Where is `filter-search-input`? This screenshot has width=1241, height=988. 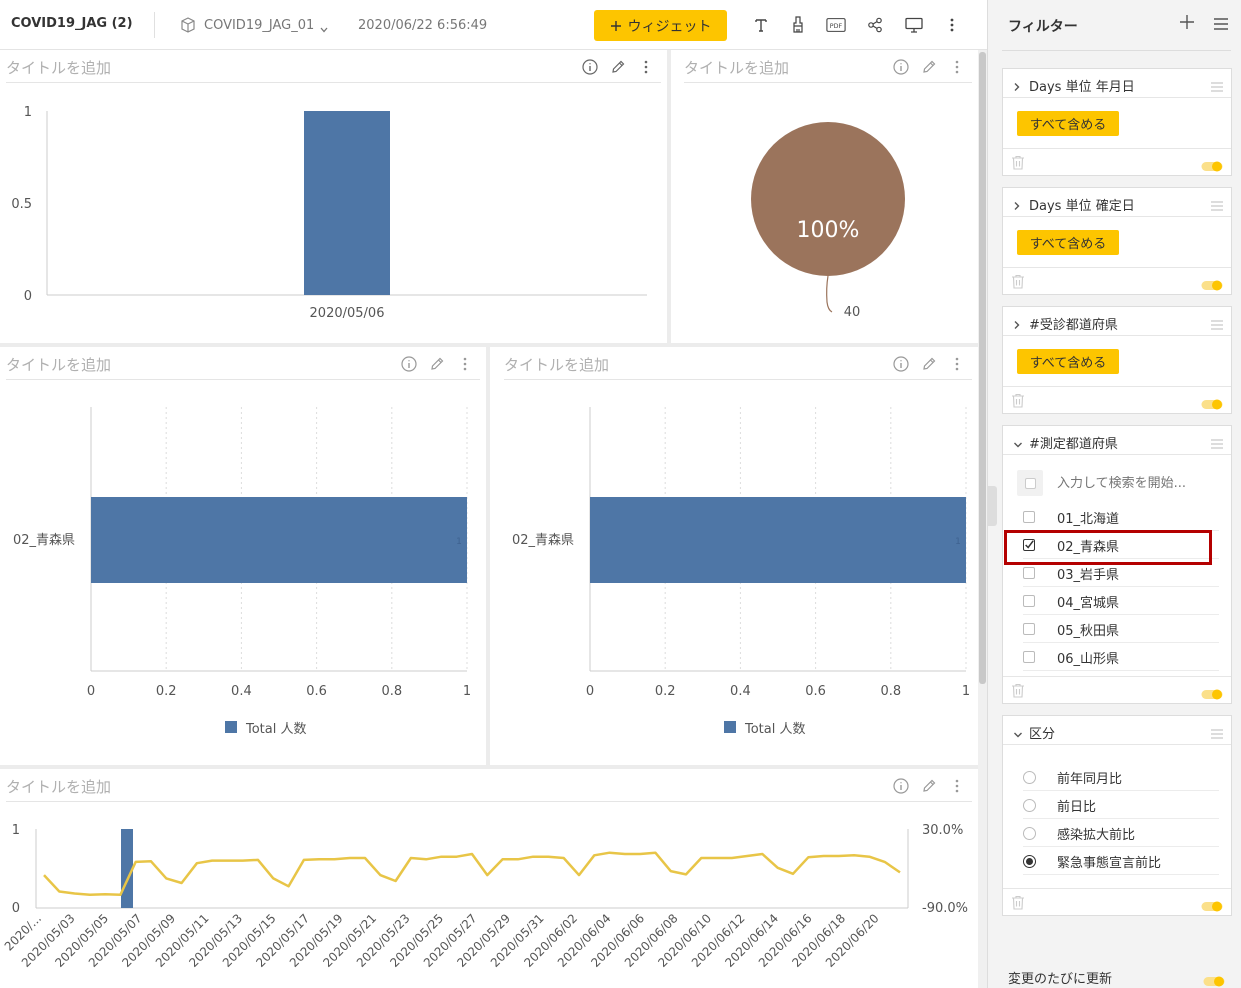
filter-search-input is located at coordinates (1137, 483).